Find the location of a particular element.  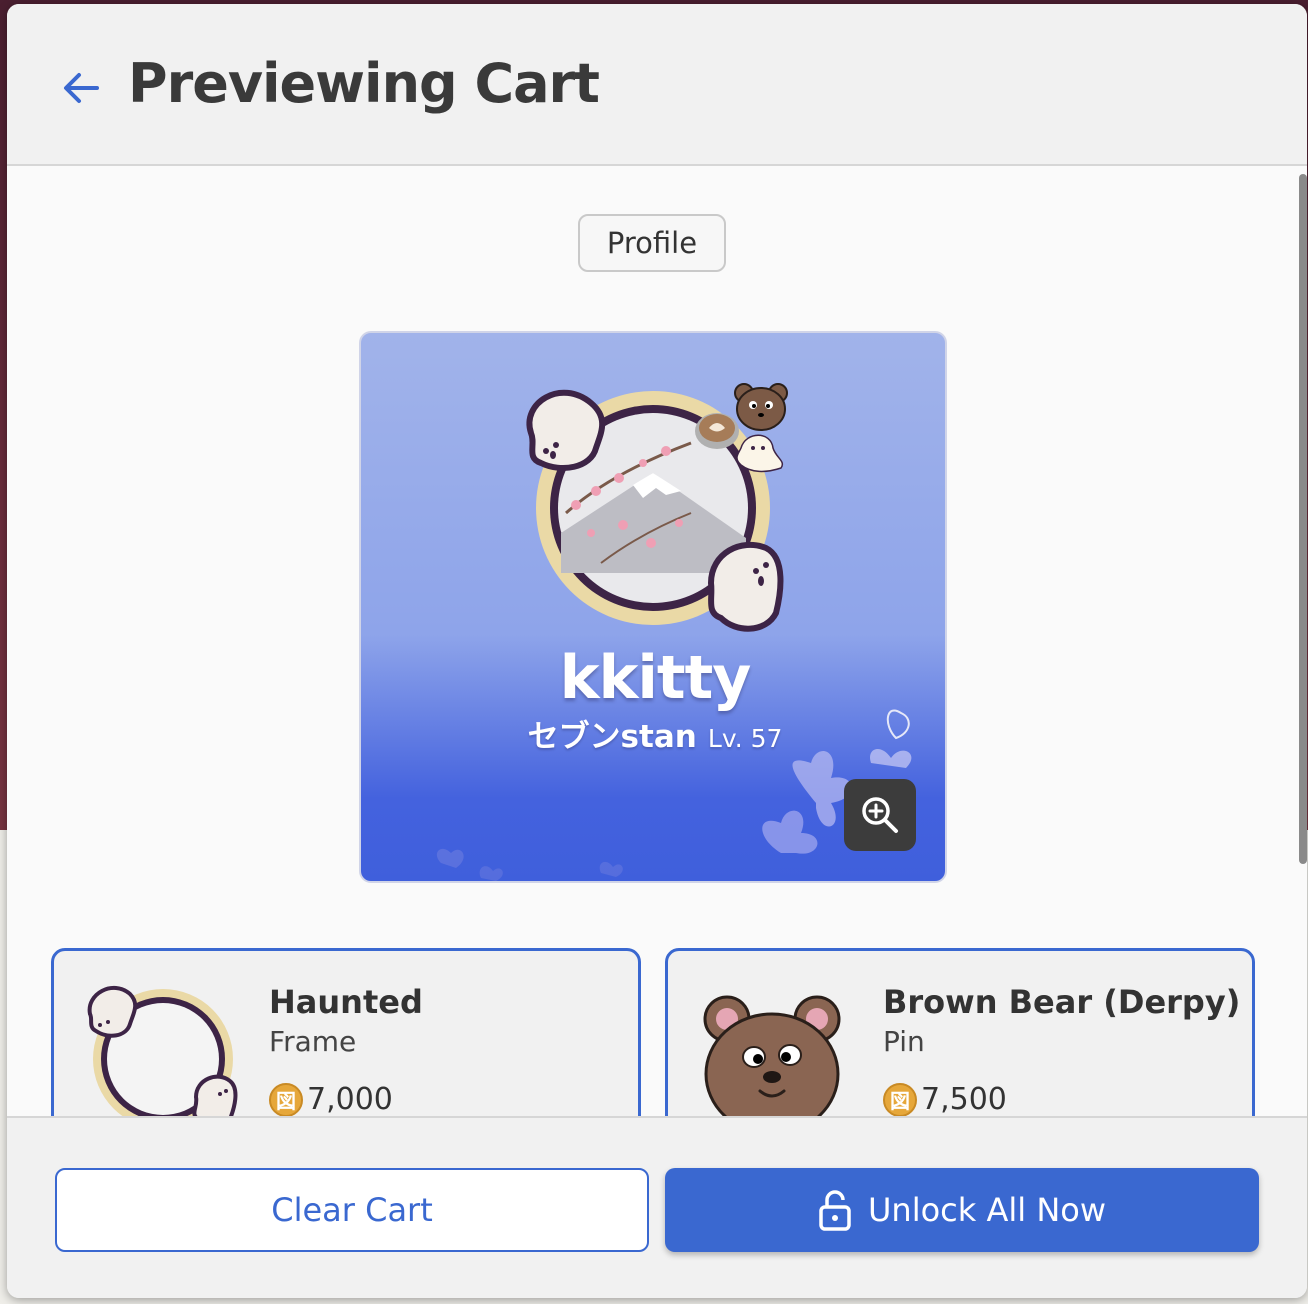

profile-subtitle-line: セブンstan Lv. 57 is located at coordinates (653, 733).